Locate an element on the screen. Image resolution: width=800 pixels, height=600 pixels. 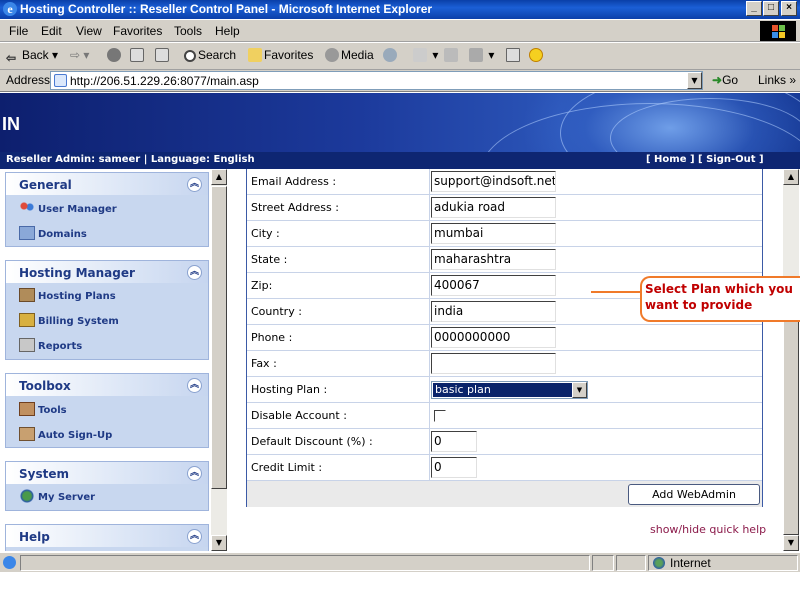
auto-signup-icon is located at coordinates (27, 434).